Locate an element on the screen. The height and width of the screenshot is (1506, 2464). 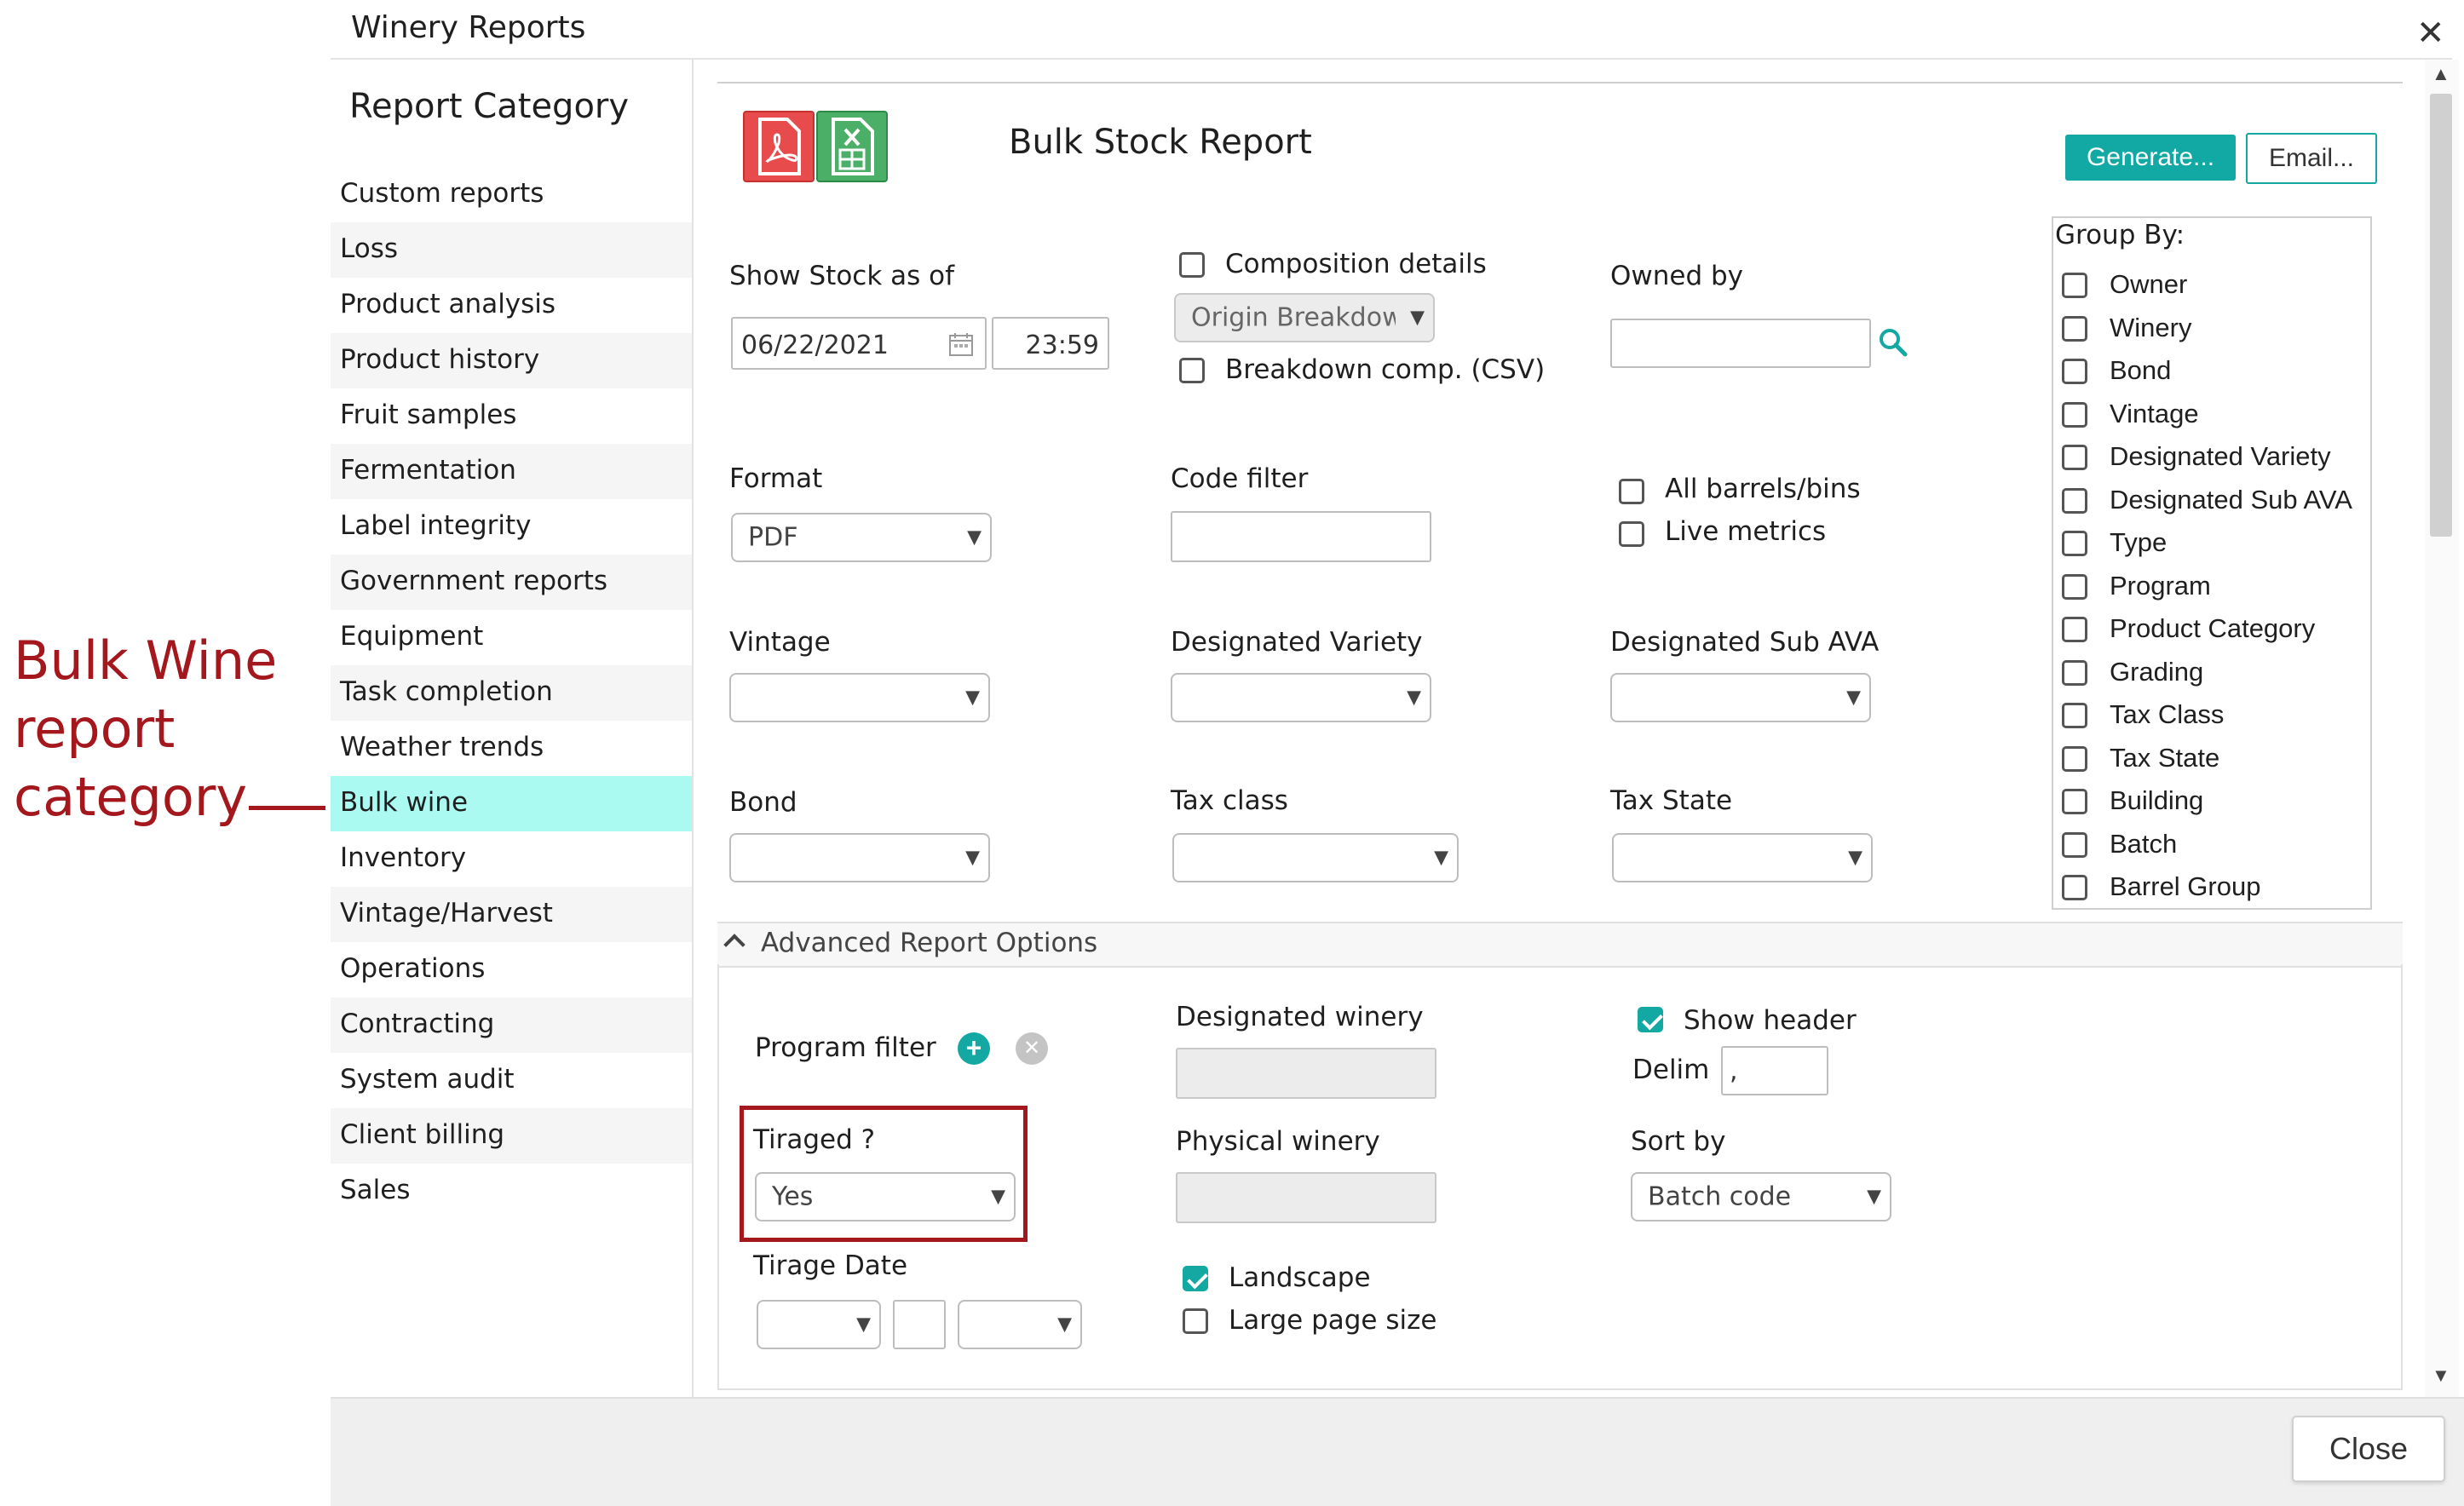
sidebar-item-product-analysis: Product analysis is located at coordinates (511, 305).